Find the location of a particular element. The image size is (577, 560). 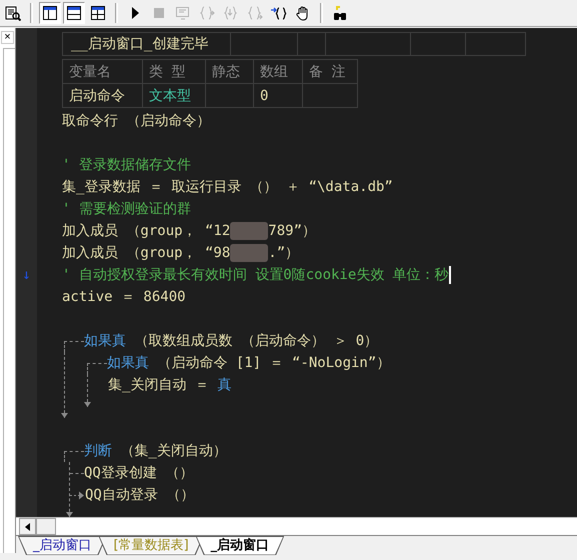

column-header: 备 注 is located at coordinates (330, 72).